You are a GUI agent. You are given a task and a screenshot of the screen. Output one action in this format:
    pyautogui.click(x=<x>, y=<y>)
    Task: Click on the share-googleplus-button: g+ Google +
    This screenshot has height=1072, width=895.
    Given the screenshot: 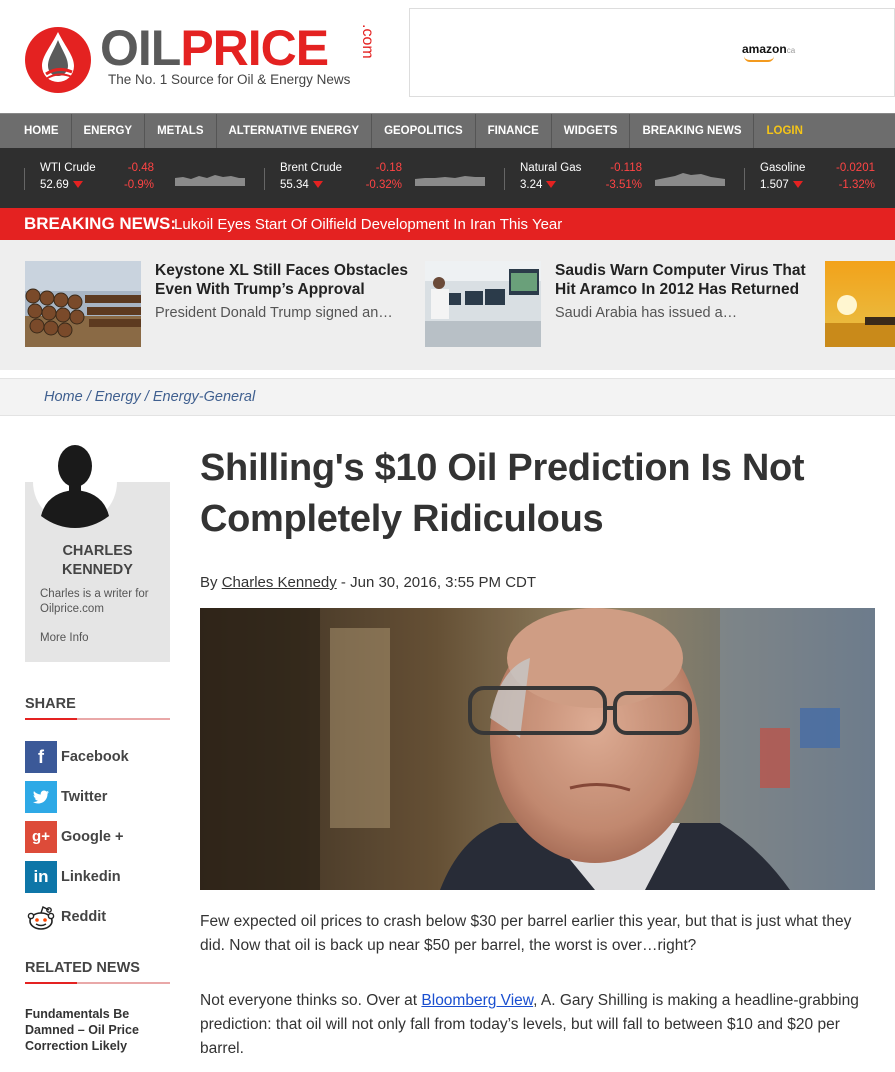 What is the action you would take?
    pyautogui.click(x=97, y=837)
    